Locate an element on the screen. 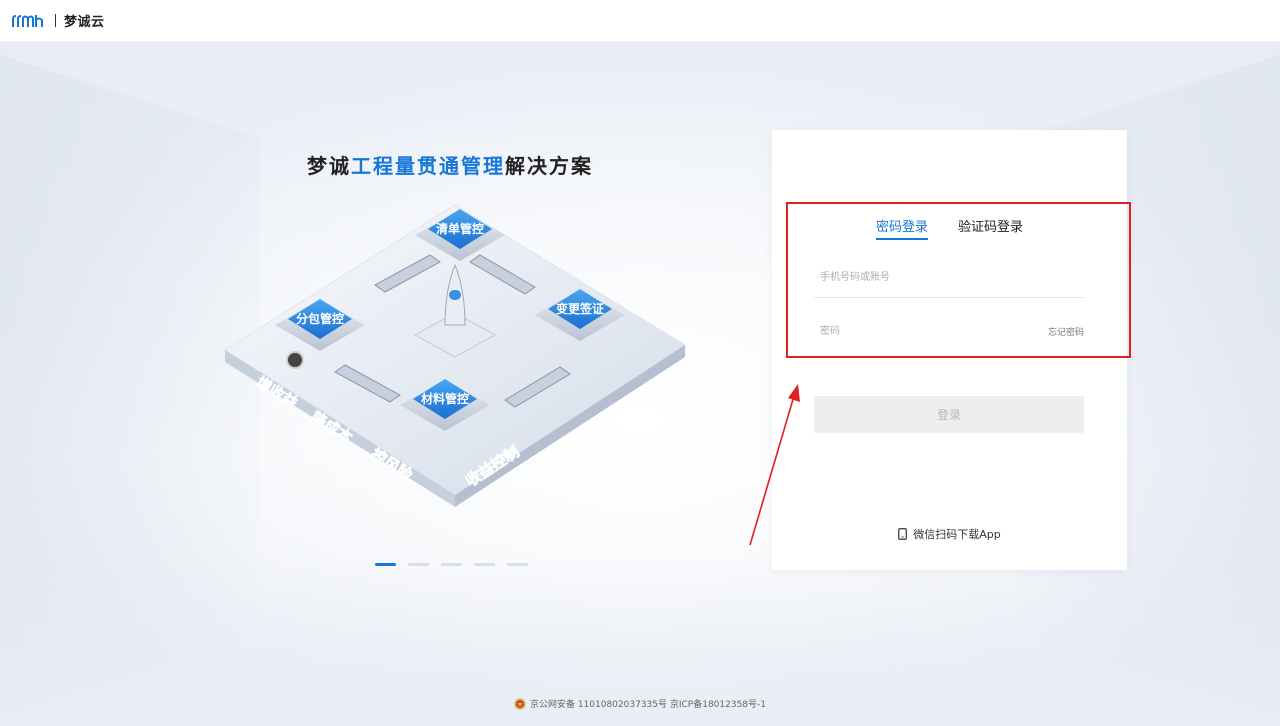  module-label-bottom: 材料管控 is located at coordinates (444, 398).